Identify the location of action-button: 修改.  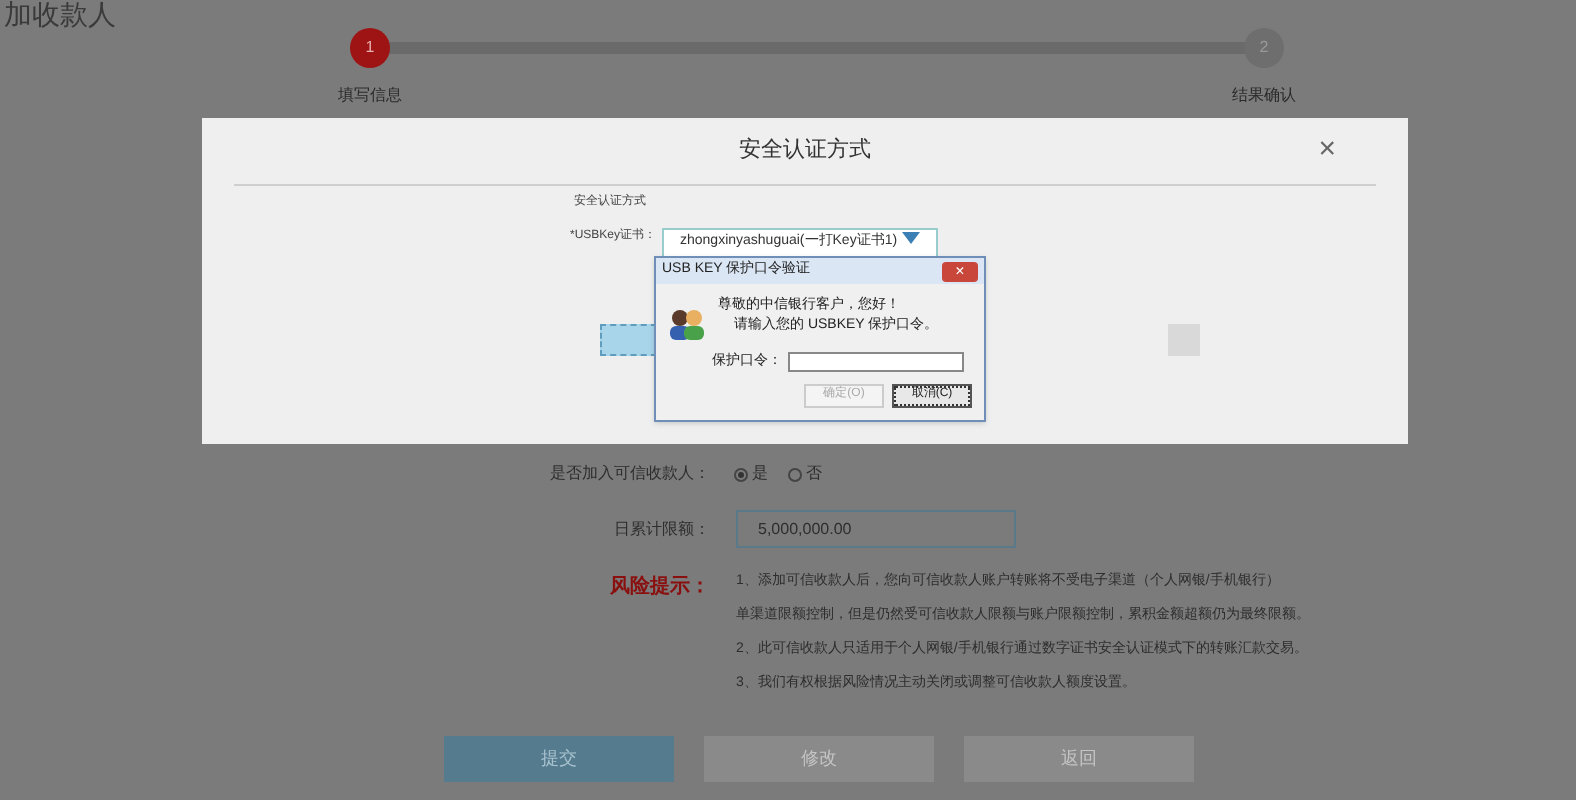
(819, 759).